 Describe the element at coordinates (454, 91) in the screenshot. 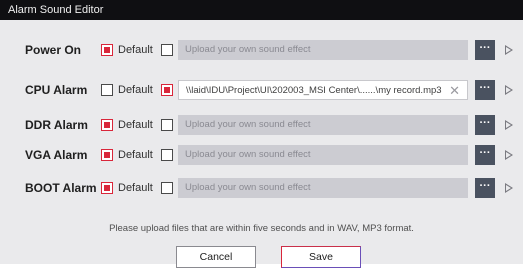

I see `clear-icon: ✕` at that location.